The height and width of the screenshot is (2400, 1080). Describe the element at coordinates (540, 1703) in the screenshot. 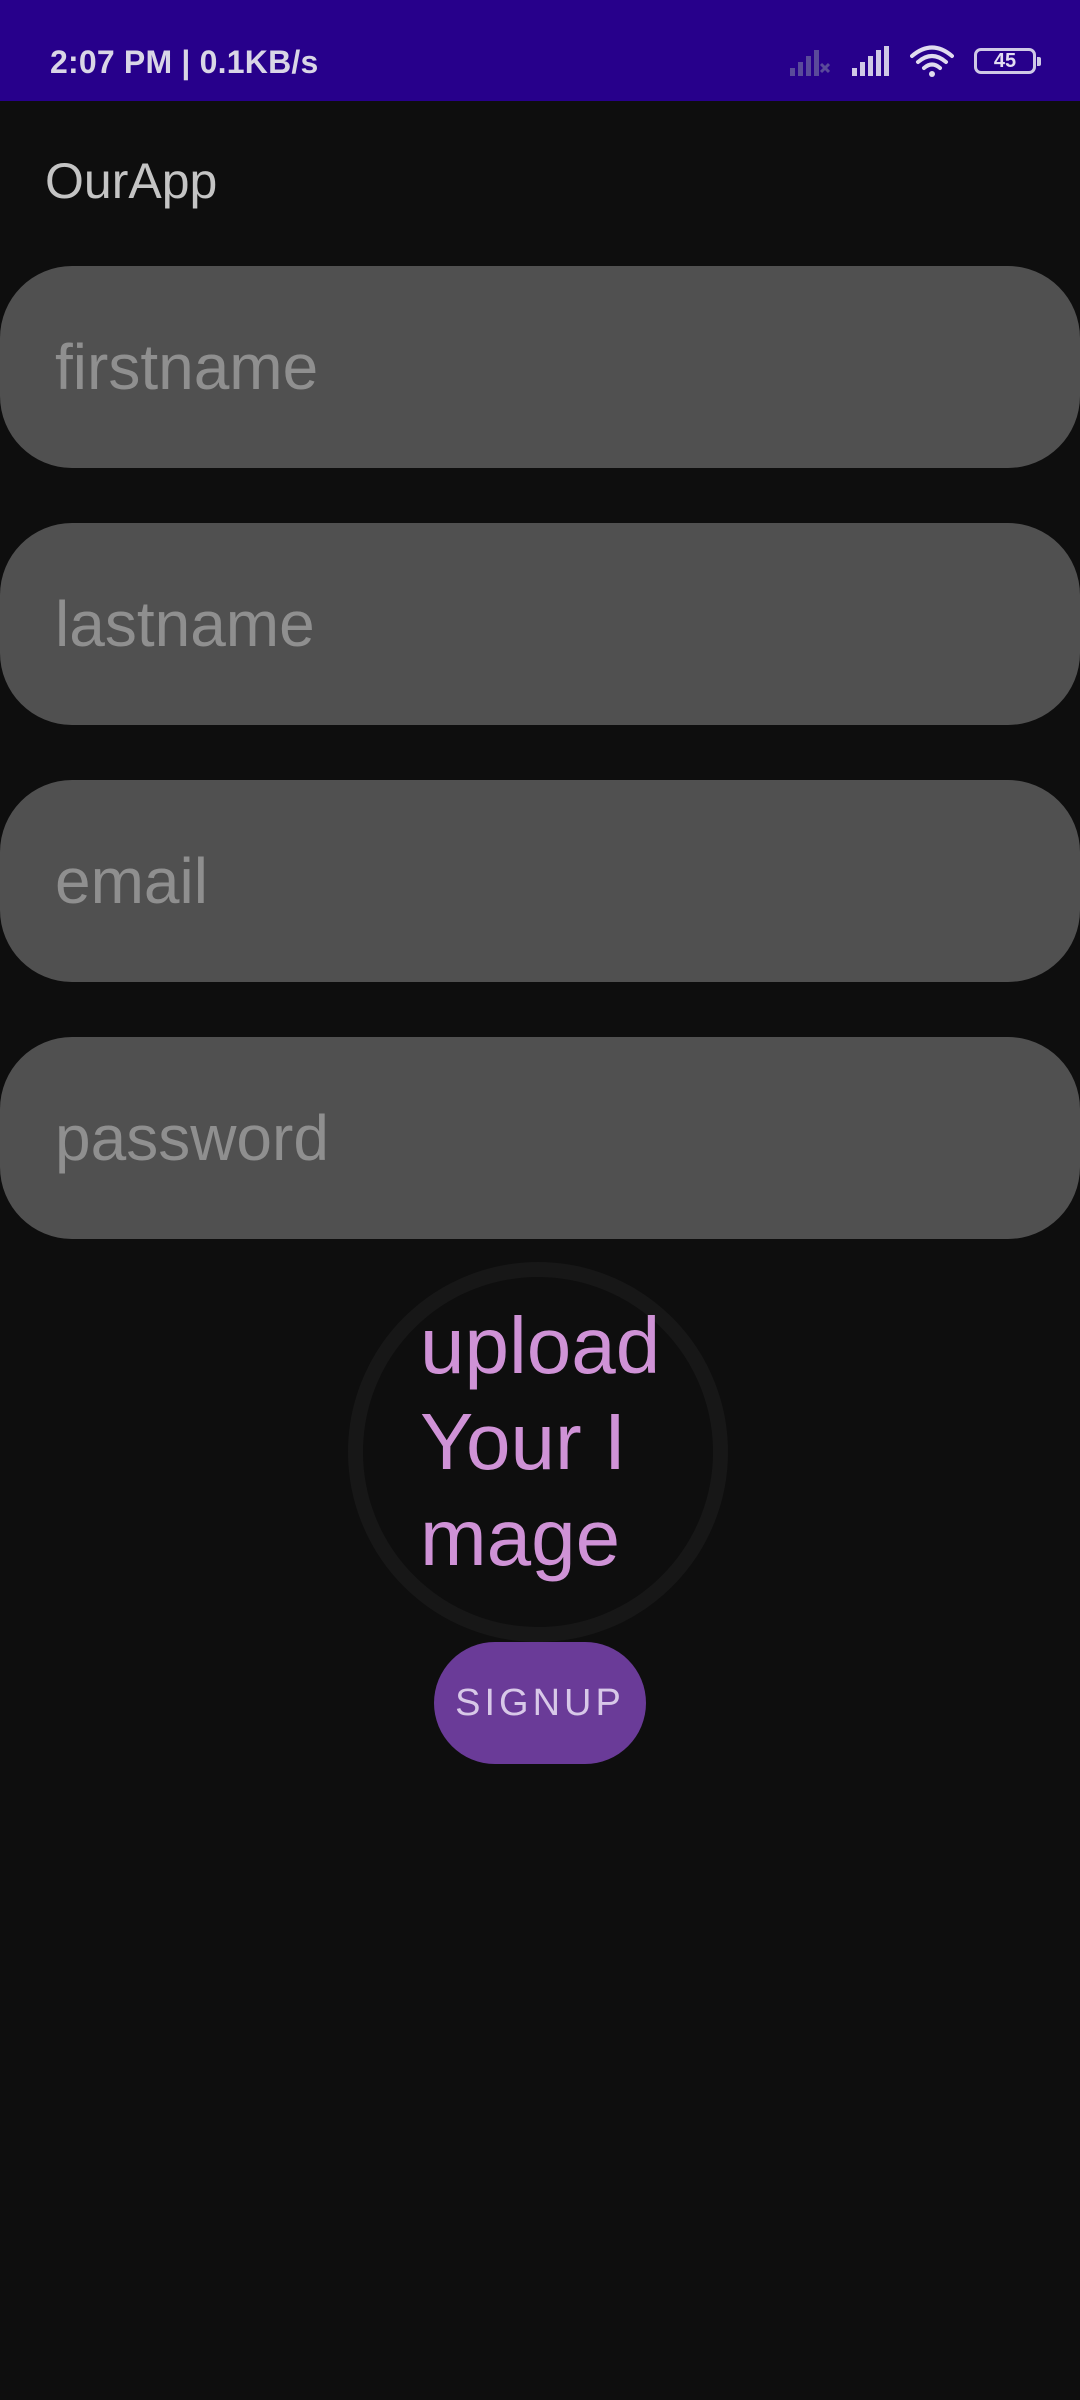

I see `signup-button: SIGNUP` at that location.